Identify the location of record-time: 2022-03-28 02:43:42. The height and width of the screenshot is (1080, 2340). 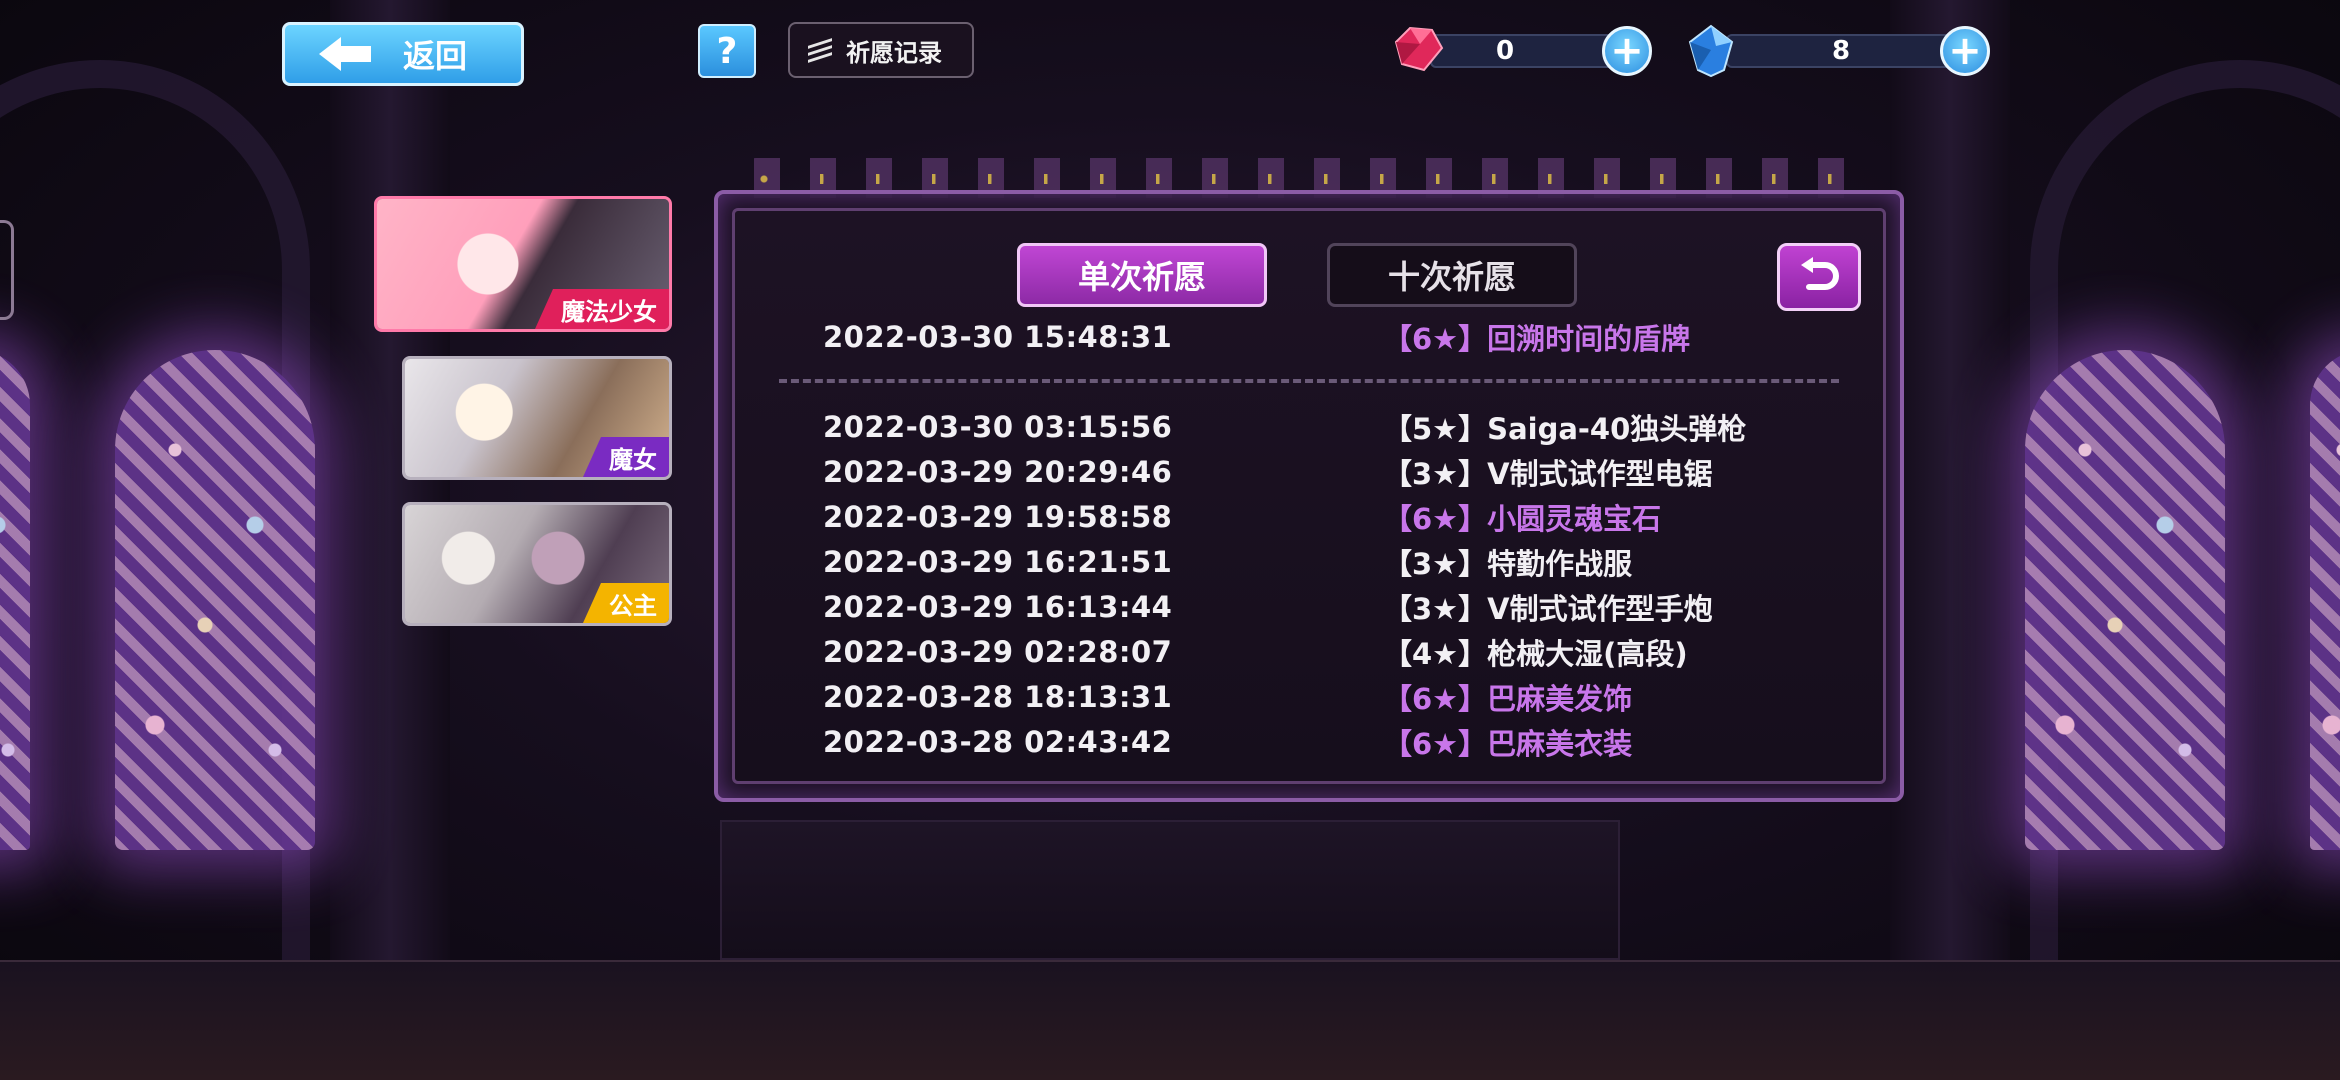
(998, 742).